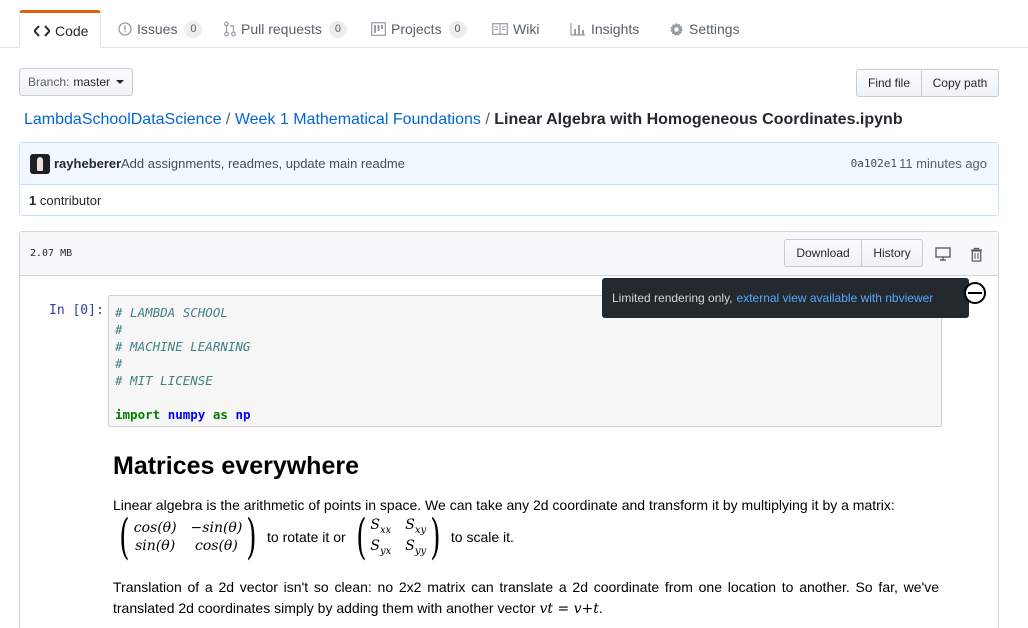 The height and width of the screenshot is (628, 1028). I want to click on code-token: # LAMBDA SCHOOL, so click(171, 312).